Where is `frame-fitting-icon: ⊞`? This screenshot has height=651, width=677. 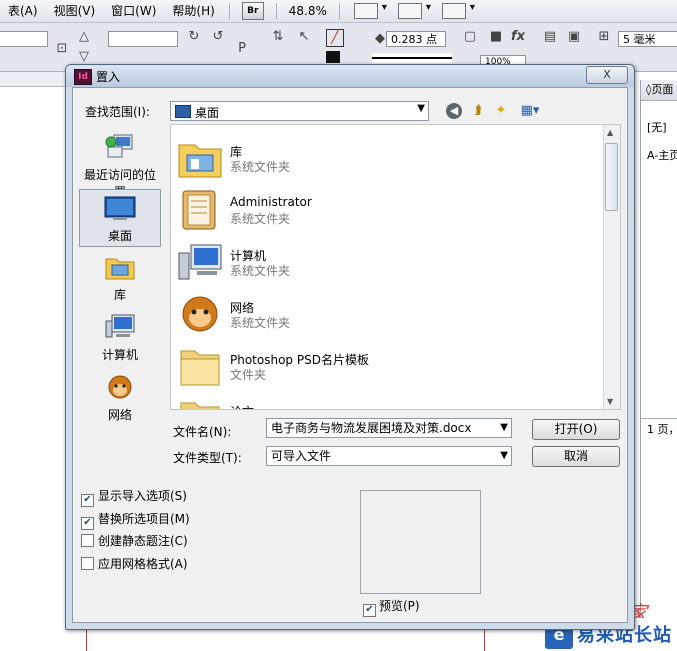
frame-fitting-icon: ⊞ is located at coordinates (604, 37).